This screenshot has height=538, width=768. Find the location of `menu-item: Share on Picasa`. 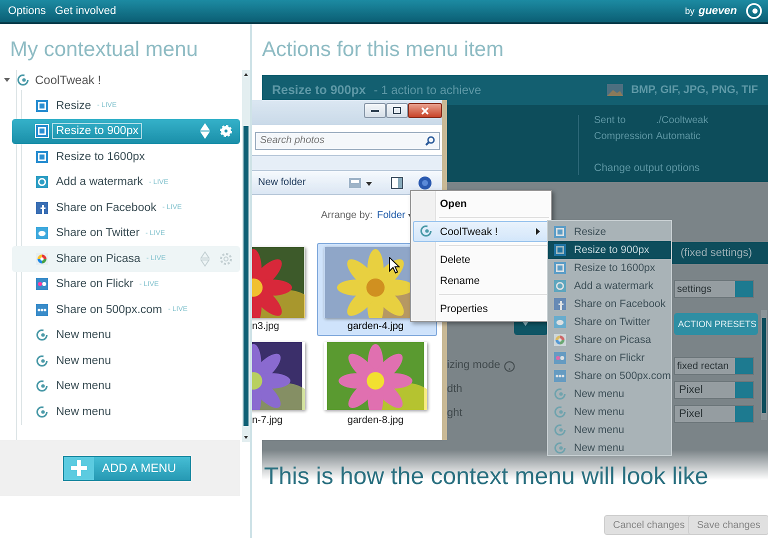

menu-item: Share on Picasa is located at coordinates (609, 340).